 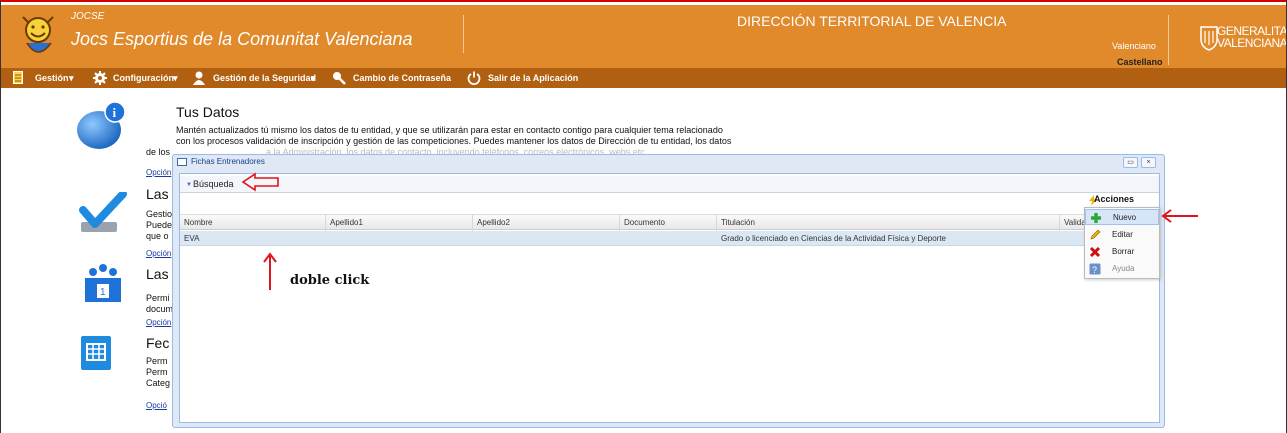 I want to click on menu-seguridad: Gestión de la Seguridad ▾, so click(x=260, y=78).